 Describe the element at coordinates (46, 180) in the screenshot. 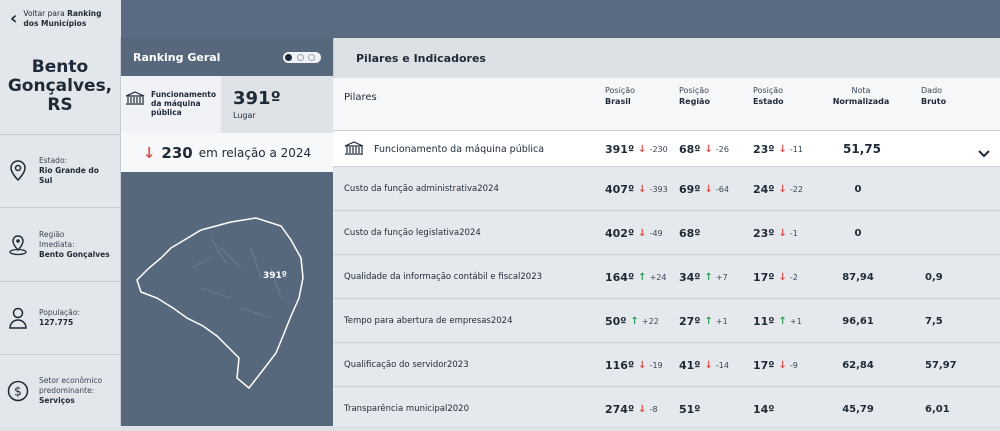

I see `state-value-2: Sul` at that location.